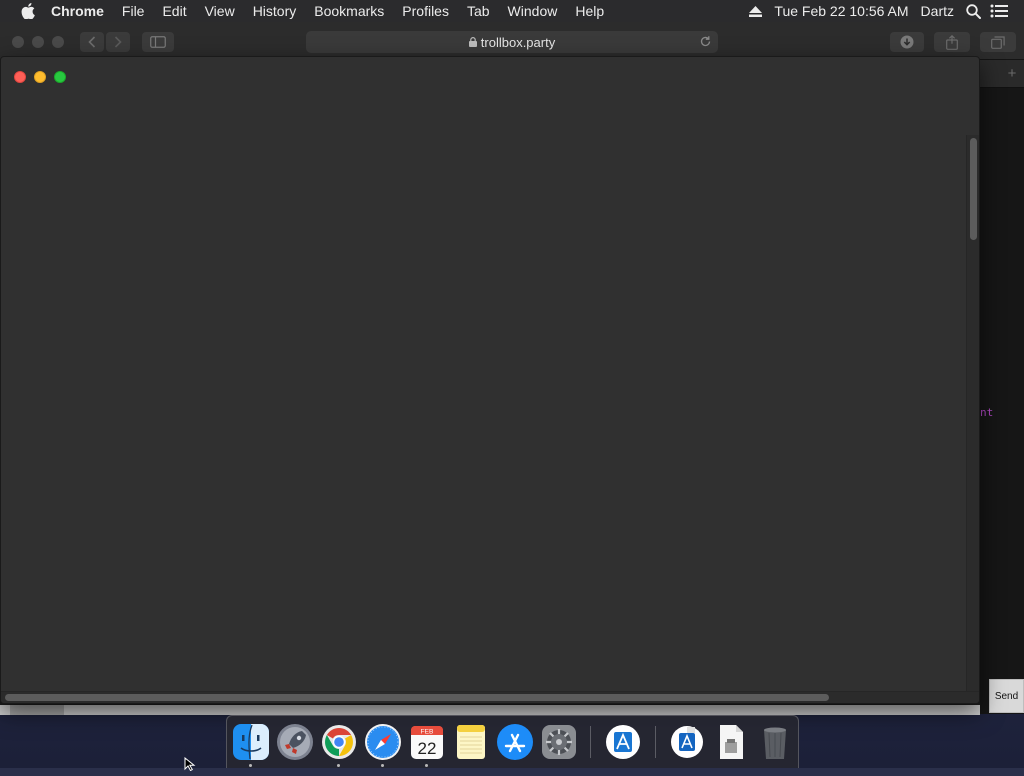 This screenshot has height=776, width=1024. I want to click on background-tab-bar: +, so click(1002, 74).